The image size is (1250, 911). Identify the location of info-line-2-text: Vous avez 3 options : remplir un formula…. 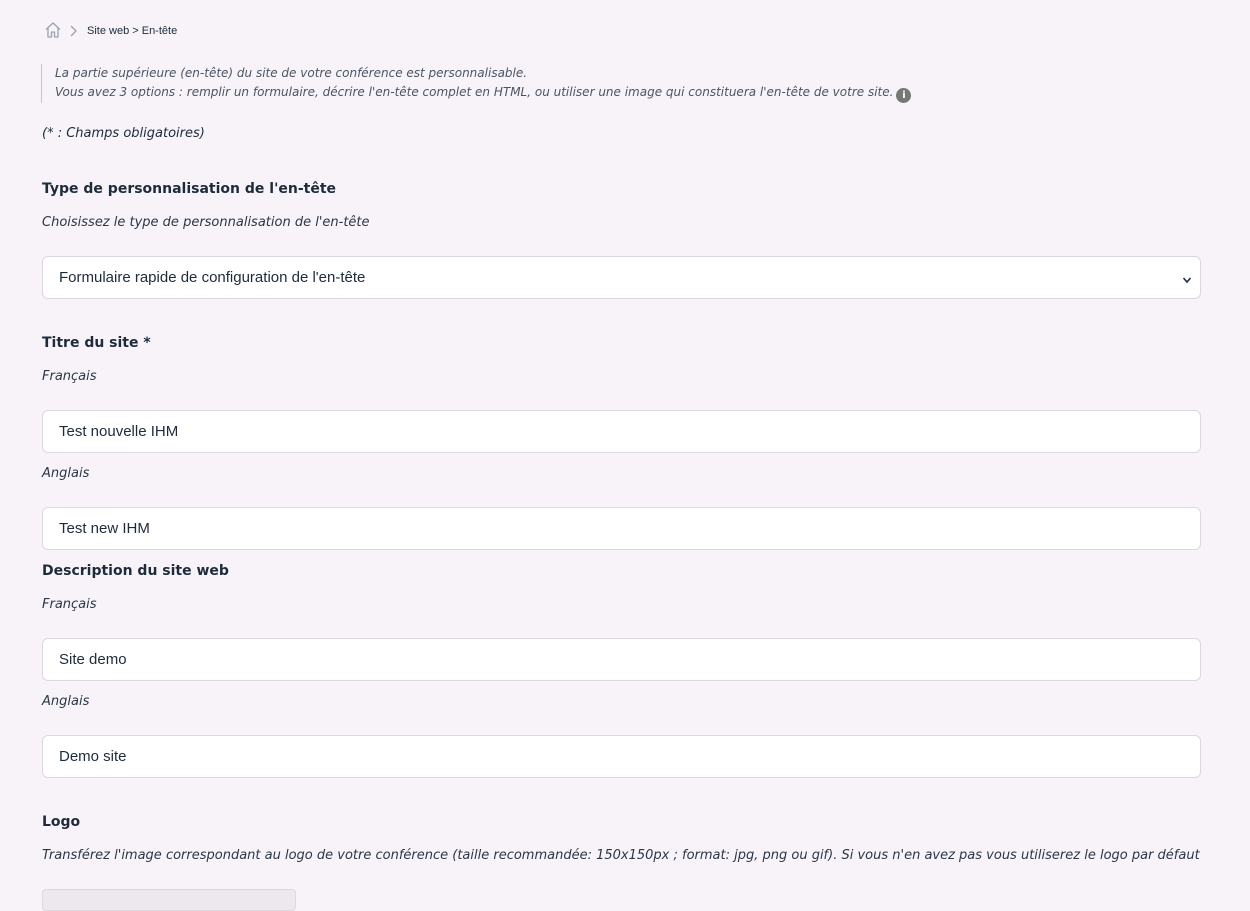
(474, 92).